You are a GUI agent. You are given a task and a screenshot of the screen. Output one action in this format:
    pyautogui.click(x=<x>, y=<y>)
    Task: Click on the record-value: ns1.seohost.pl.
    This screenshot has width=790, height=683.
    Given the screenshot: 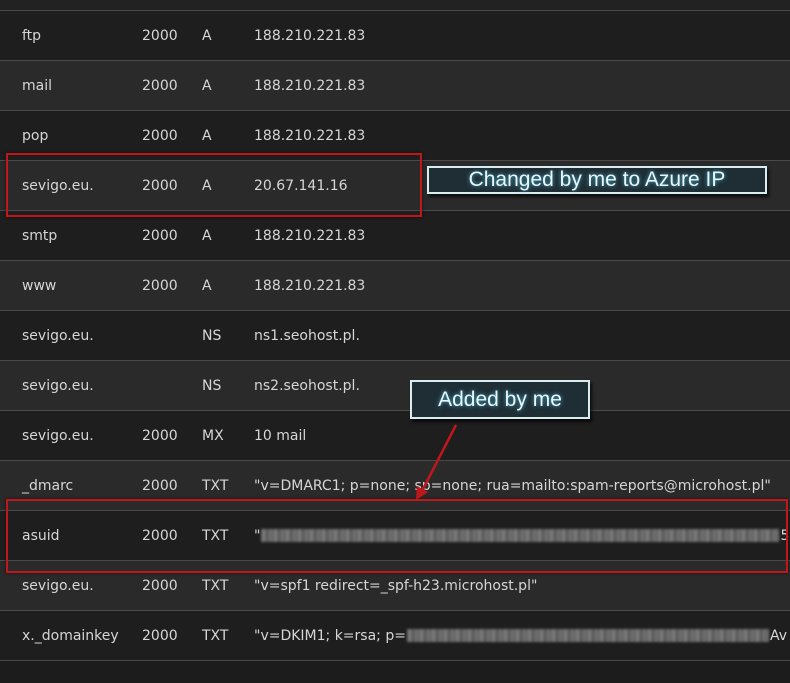 What is the action you would take?
    pyautogui.click(x=307, y=335)
    